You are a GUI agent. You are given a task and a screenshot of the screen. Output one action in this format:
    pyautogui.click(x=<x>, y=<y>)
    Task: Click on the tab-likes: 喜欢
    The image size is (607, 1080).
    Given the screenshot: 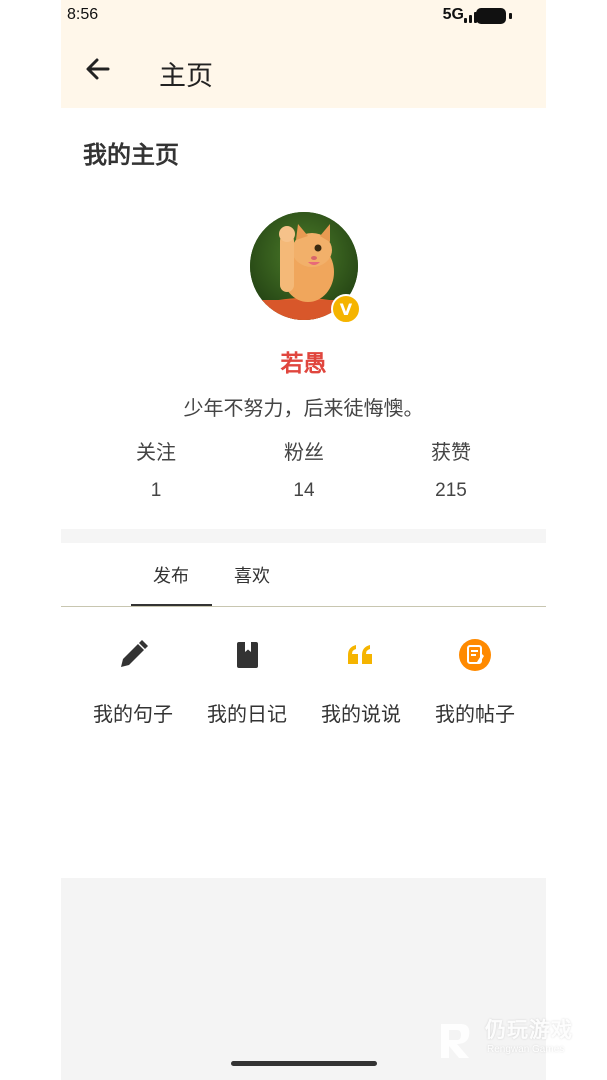 What is the action you would take?
    pyautogui.click(x=252, y=575)
    